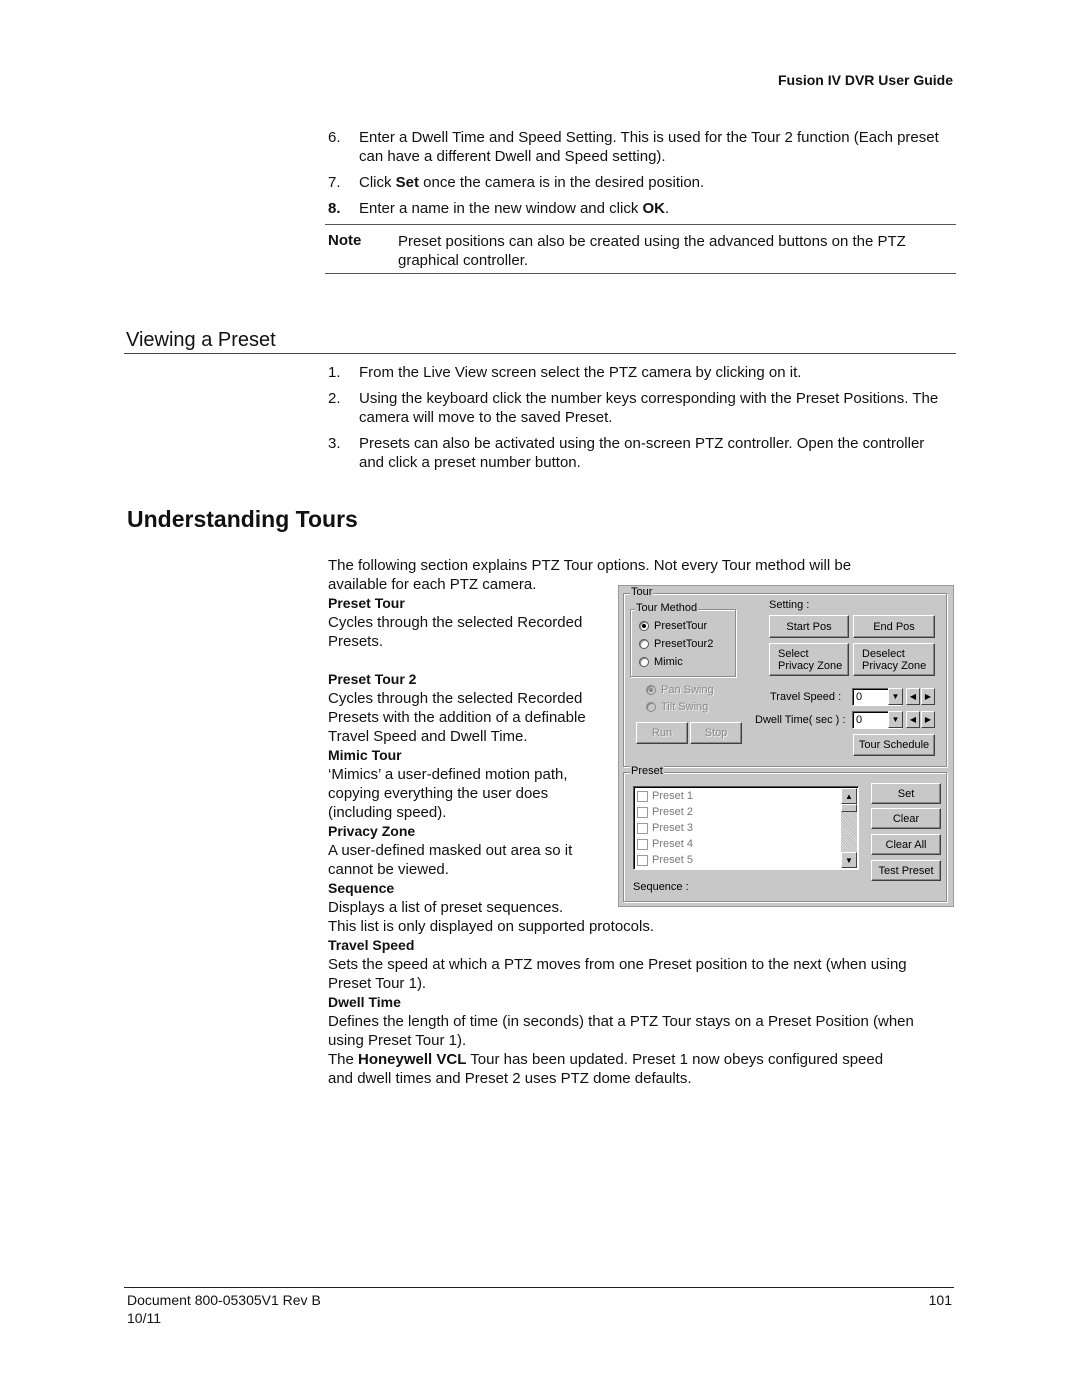 This screenshot has width=1080, height=1397. What do you see at coordinates (334, 372) in the screenshot?
I see `step-number: 1.` at bounding box center [334, 372].